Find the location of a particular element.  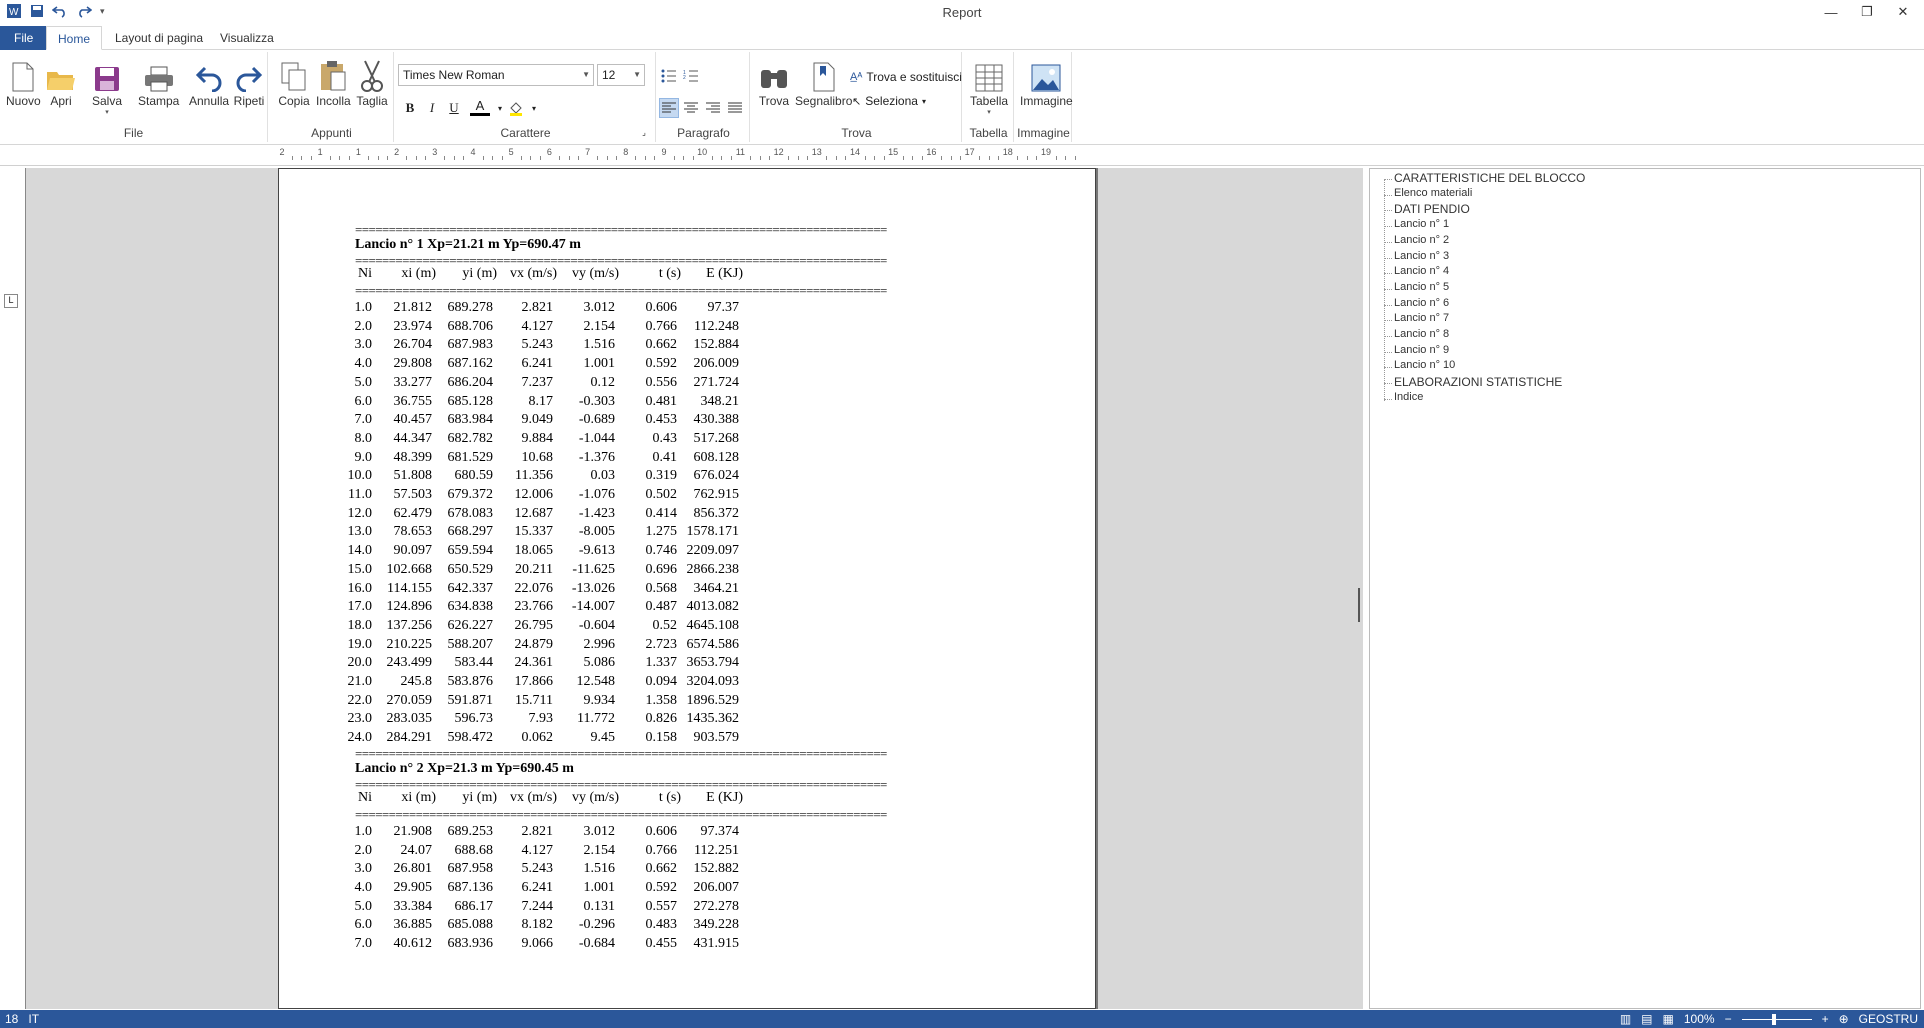

table-cell: -0.296 is located at coordinates (596, 925).